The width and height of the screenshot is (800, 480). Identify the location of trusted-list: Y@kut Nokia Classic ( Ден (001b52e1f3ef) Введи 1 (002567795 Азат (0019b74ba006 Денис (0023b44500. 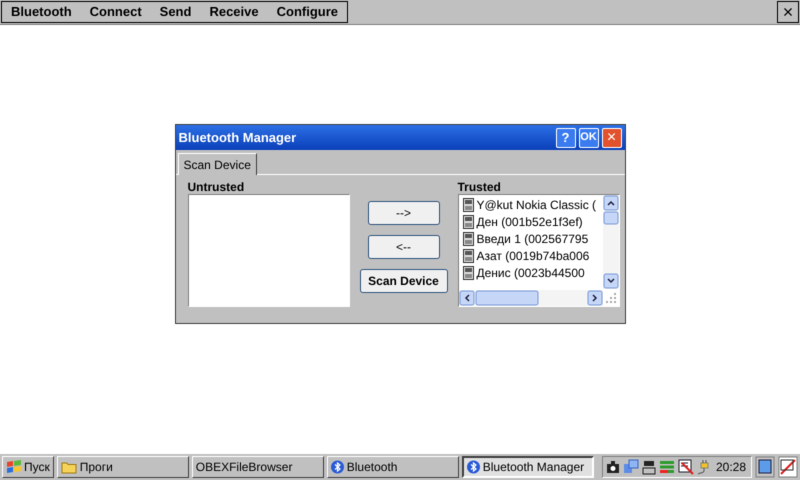
(539, 250).